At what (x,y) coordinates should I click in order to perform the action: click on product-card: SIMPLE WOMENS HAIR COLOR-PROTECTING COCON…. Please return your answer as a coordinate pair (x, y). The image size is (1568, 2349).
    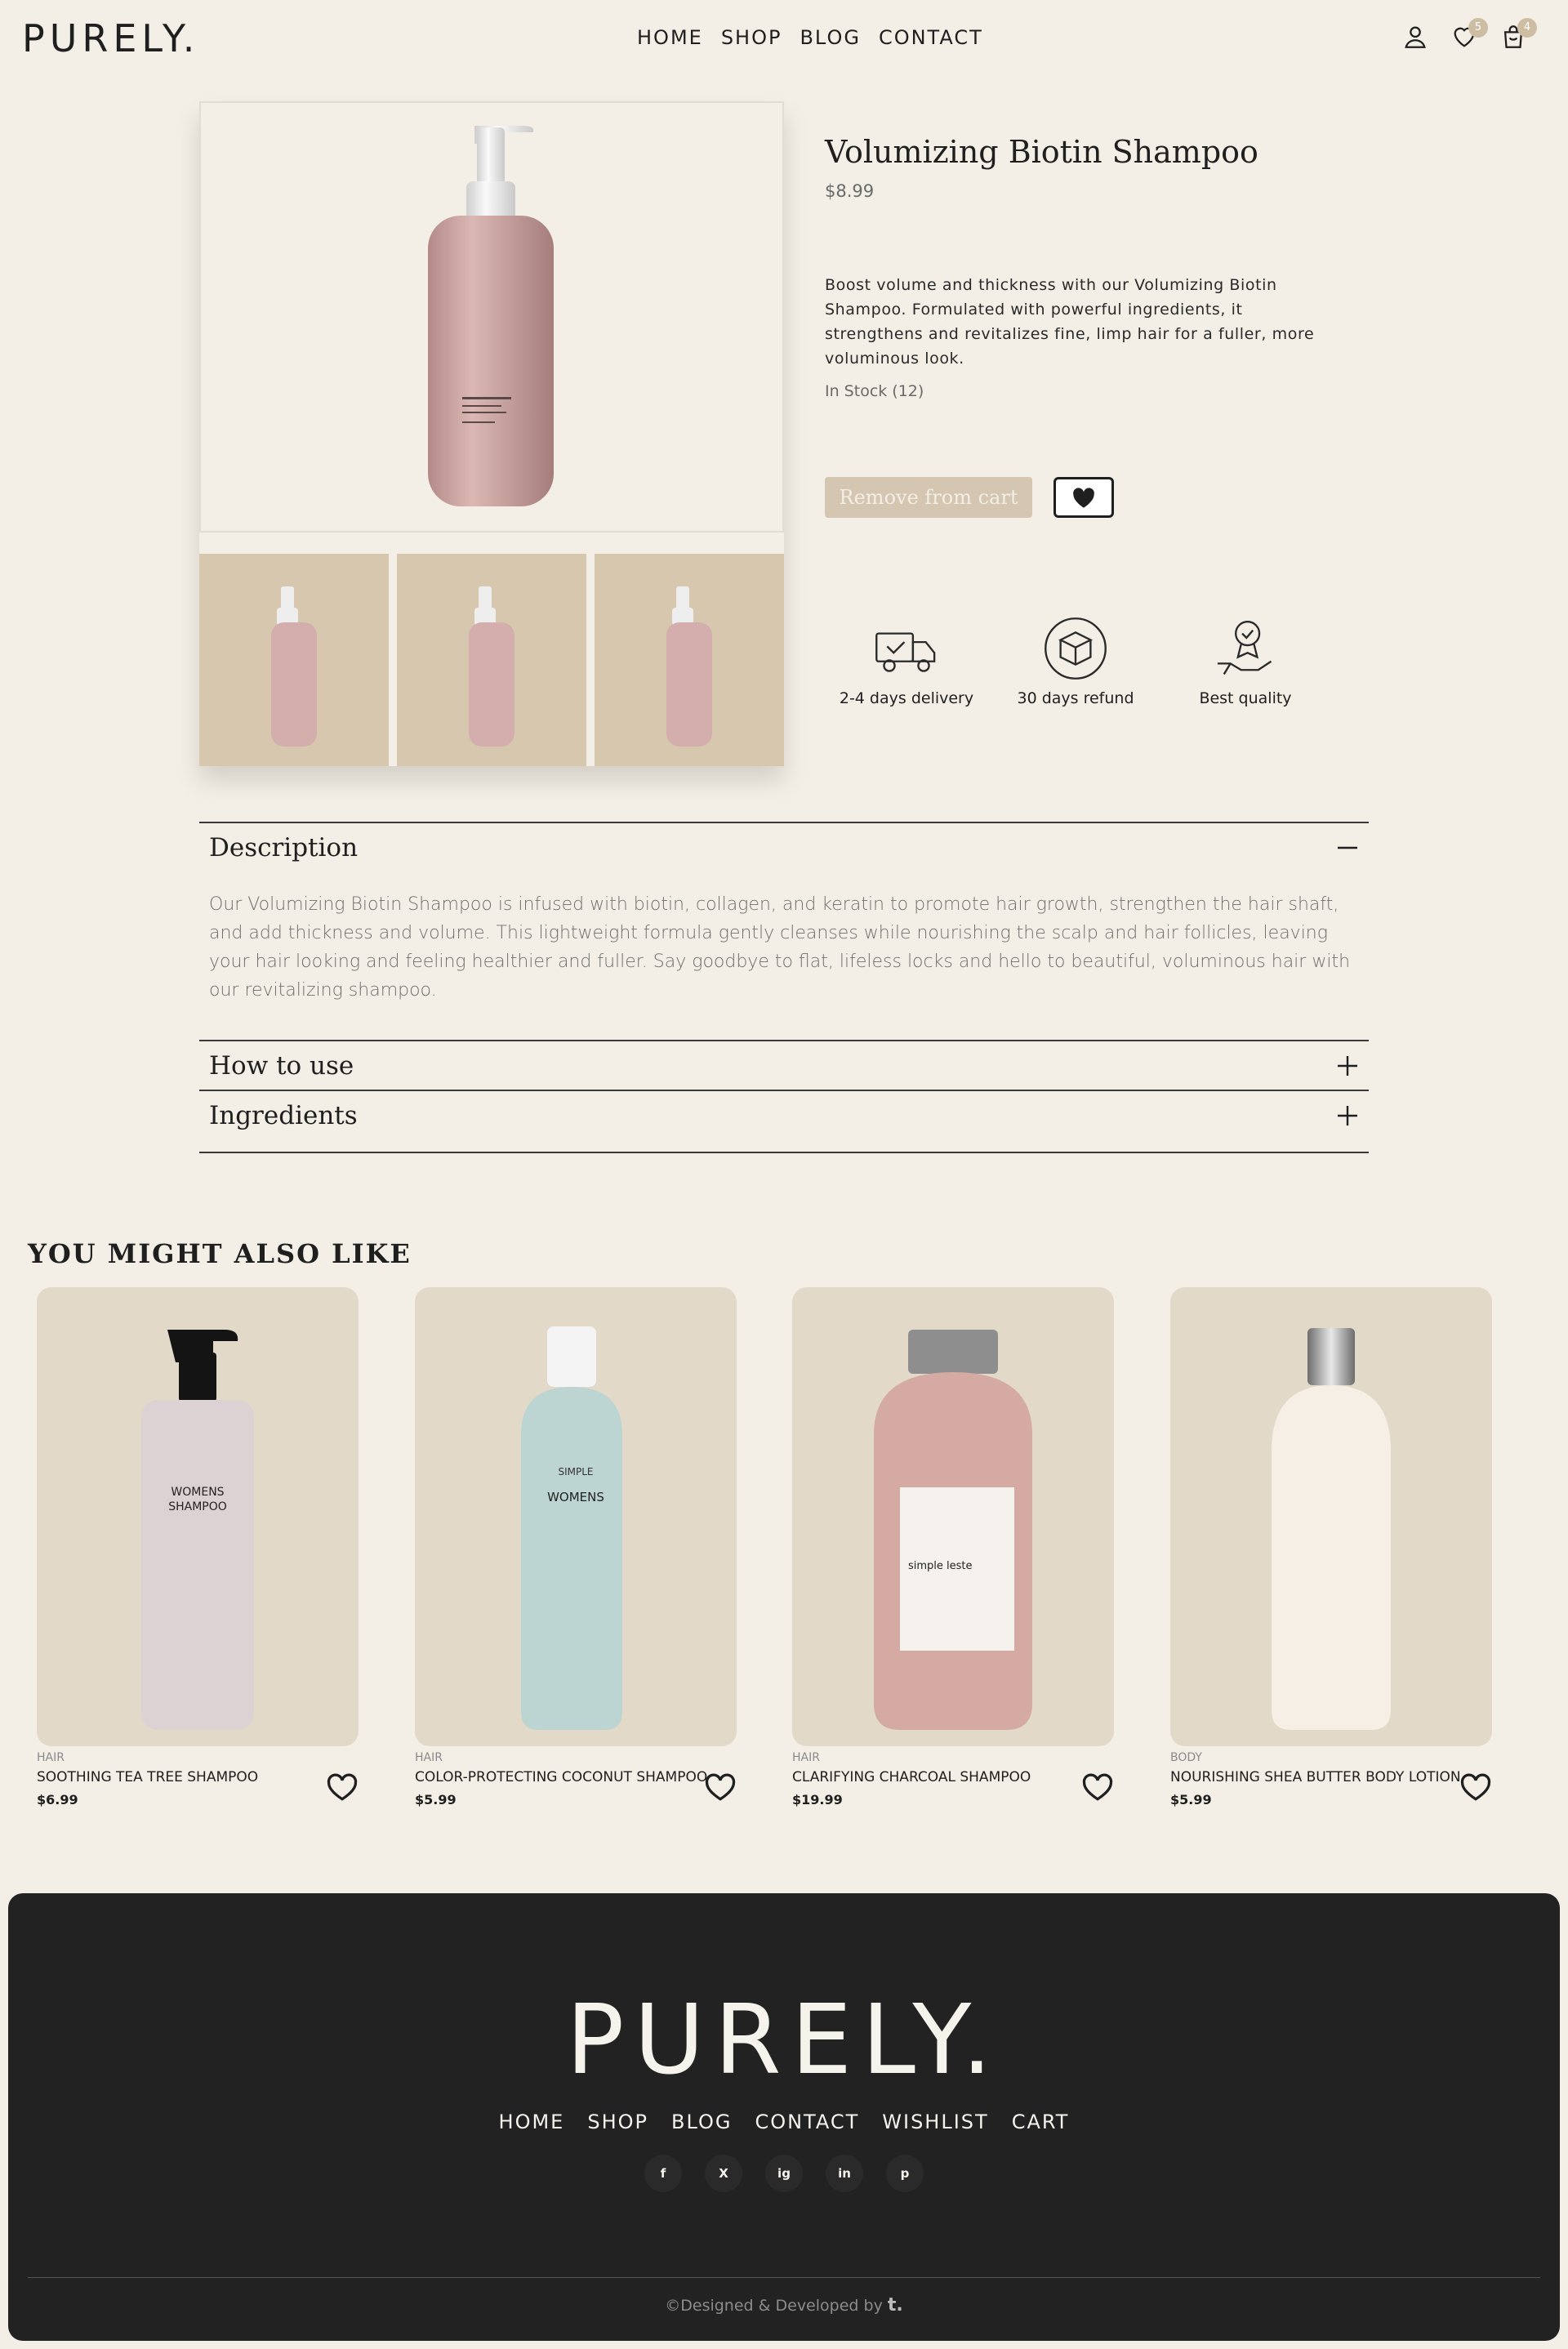
    Looking at the image, I should click on (576, 1547).